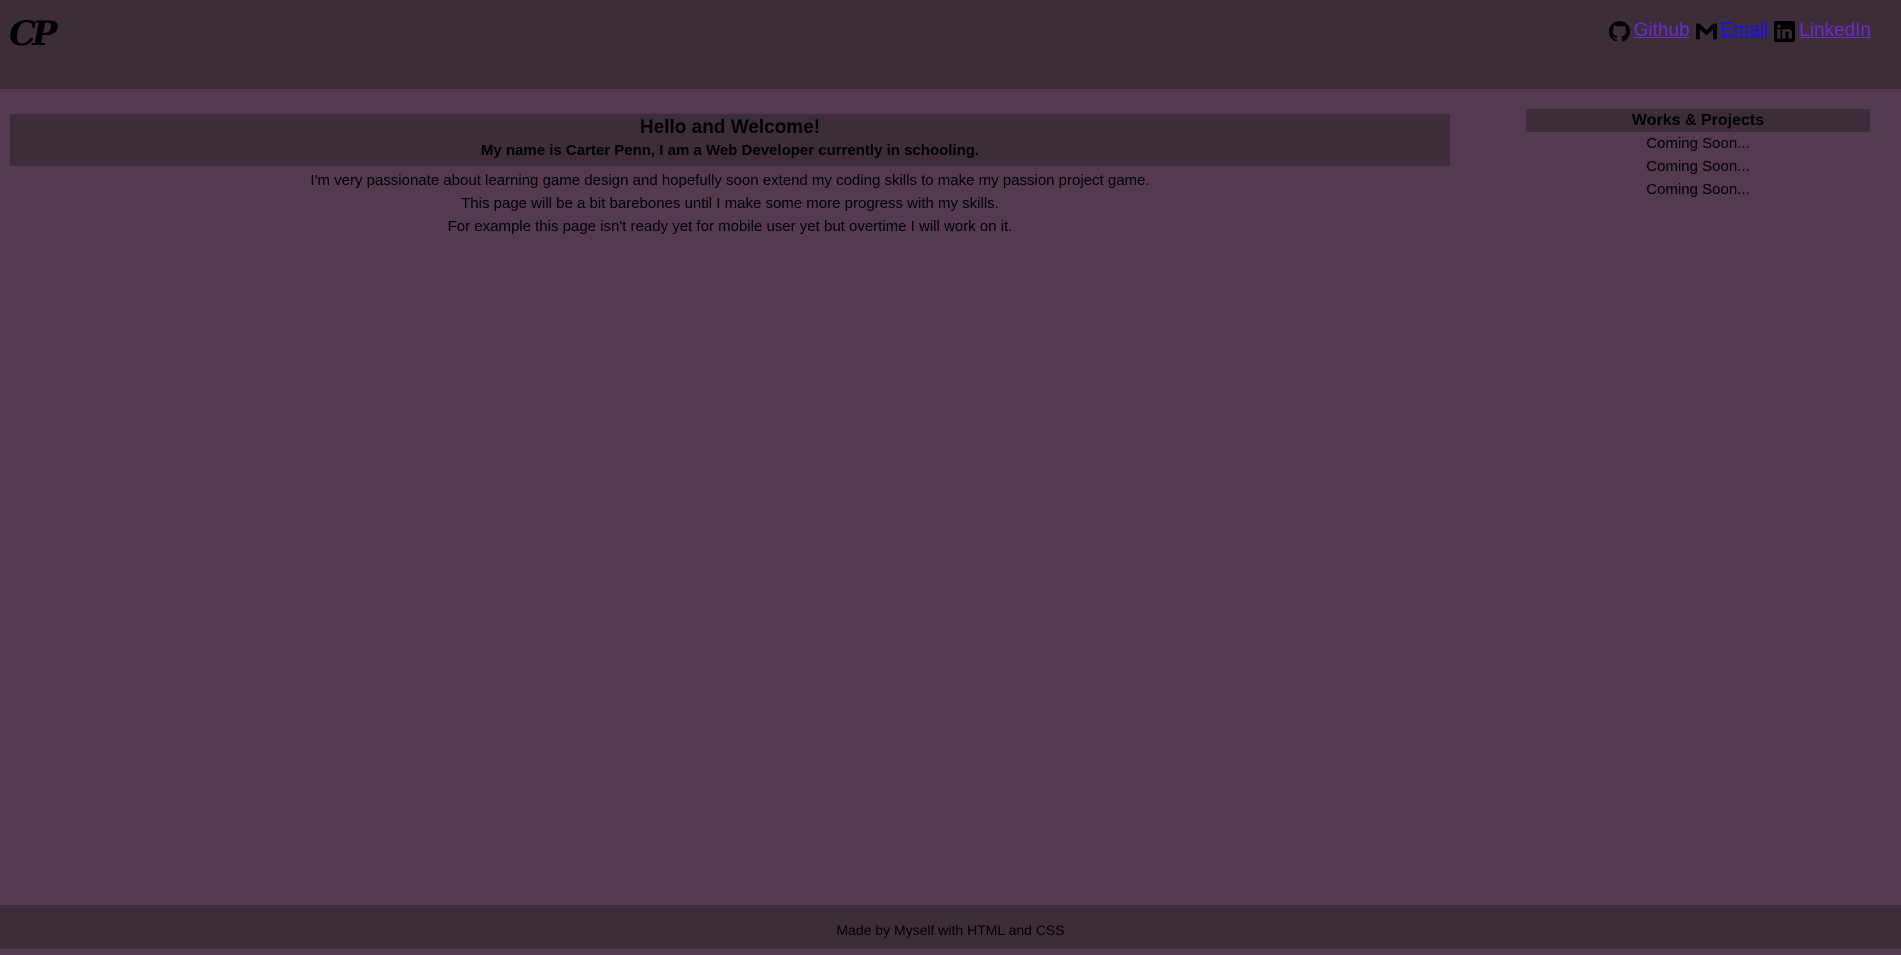 The height and width of the screenshot is (955, 1901). What do you see at coordinates (1785, 31) in the screenshot?
I see `linkedin-icon` at bounding box center [1785, 31].